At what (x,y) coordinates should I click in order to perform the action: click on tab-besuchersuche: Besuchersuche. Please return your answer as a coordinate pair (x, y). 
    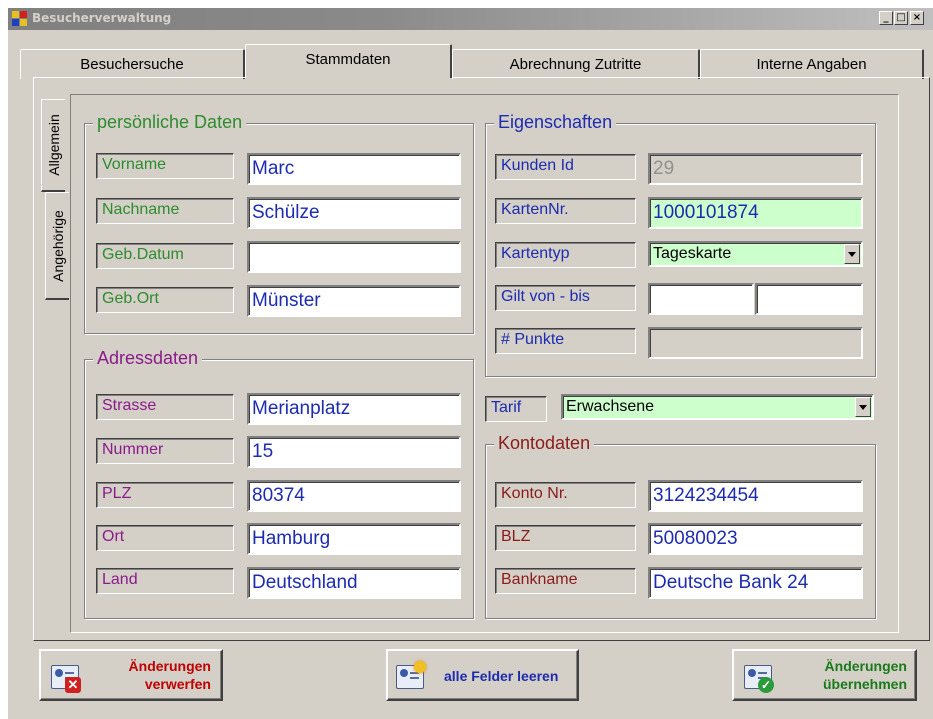
    Looking at the image, I should click on (132, 64).